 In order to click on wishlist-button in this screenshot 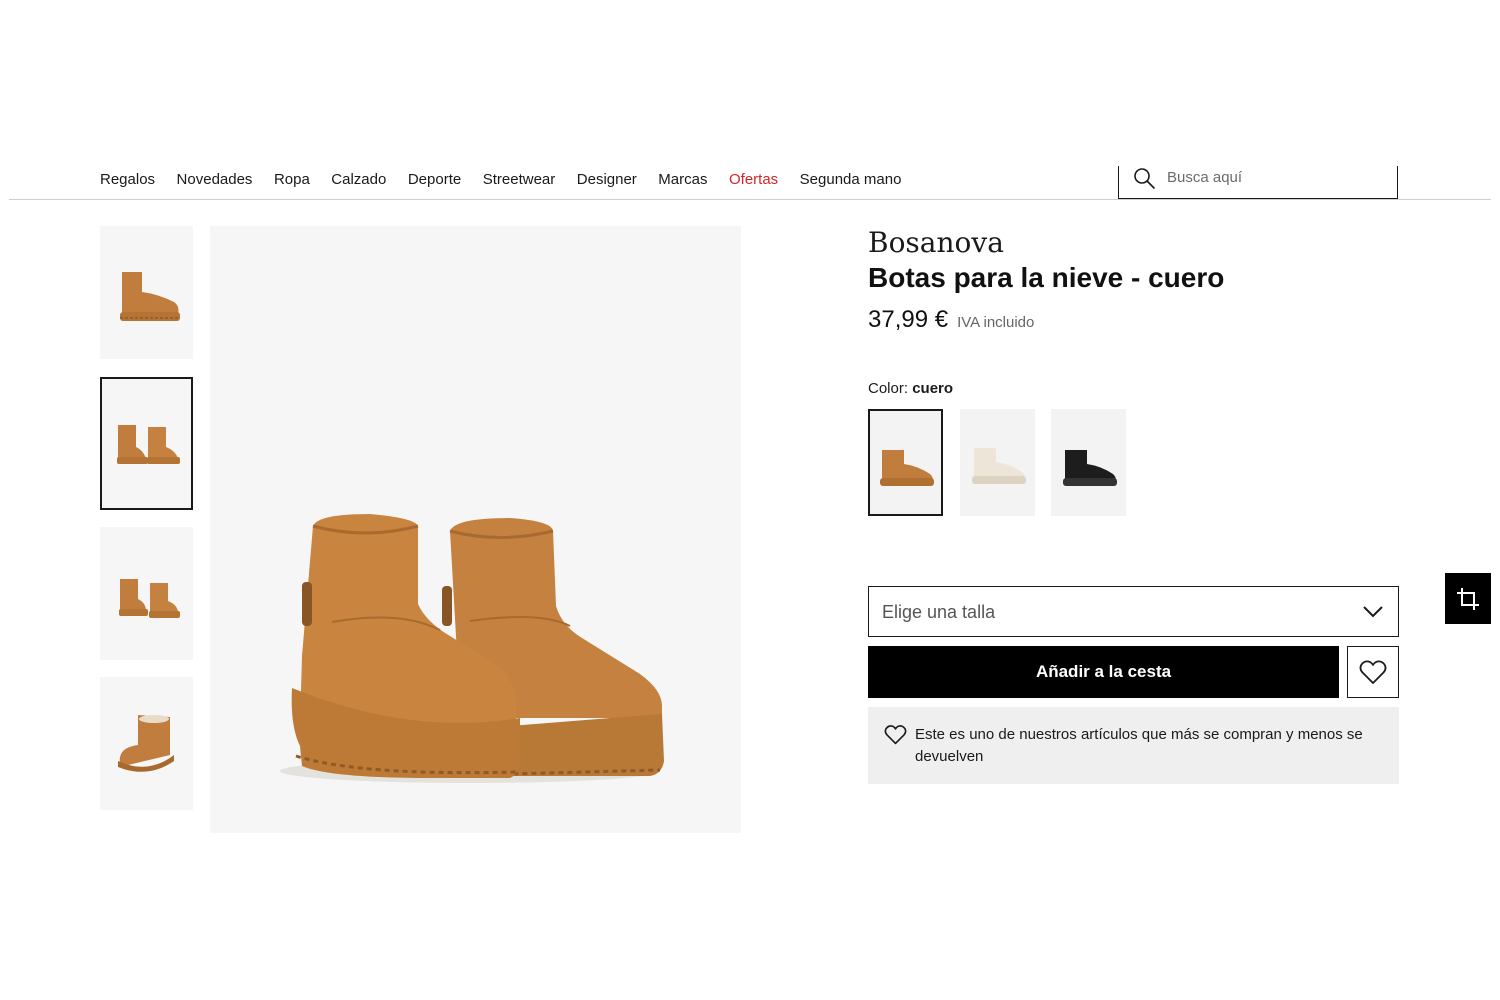, I will do `click(1373, 672)`.